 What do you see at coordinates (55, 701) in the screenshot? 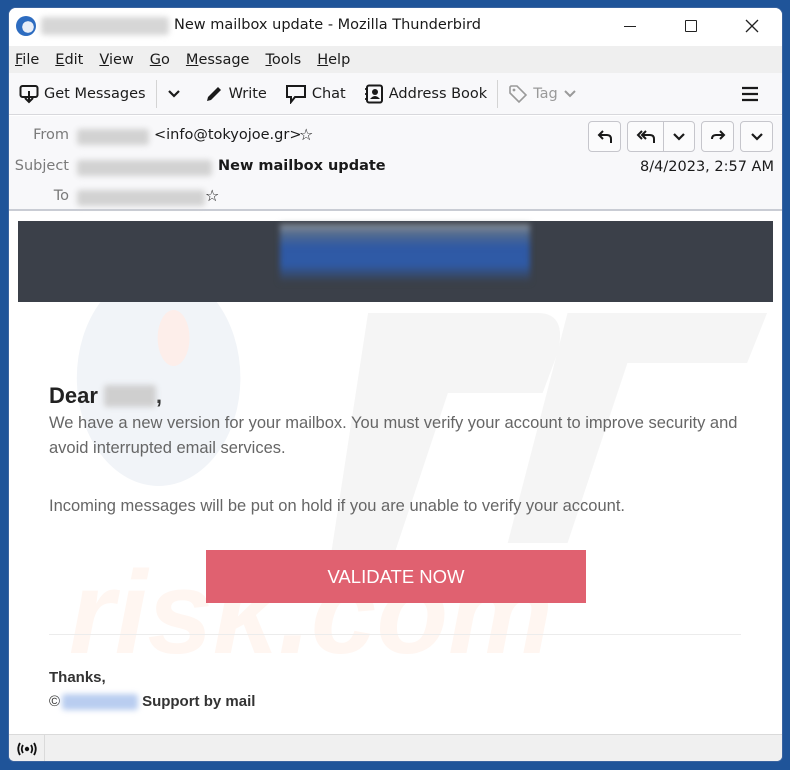
I see `copyright-symbol: ©` at bounding box center [55, 701].